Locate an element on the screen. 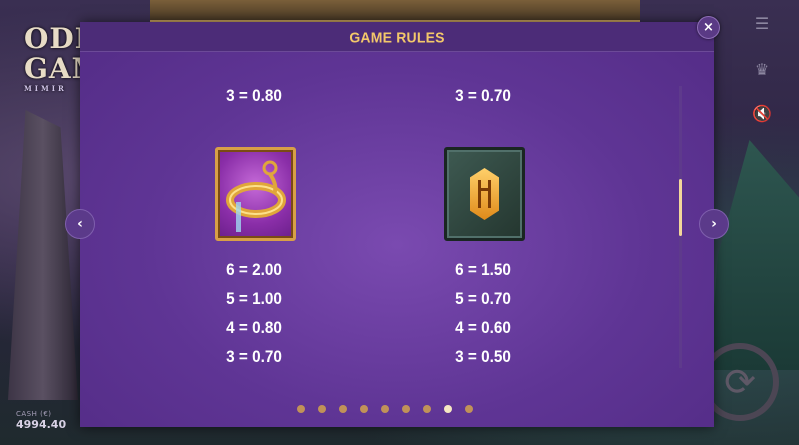 This screenshot has width=799, height=445. menu-icon: ☰ is located at coordinates (762, 23).